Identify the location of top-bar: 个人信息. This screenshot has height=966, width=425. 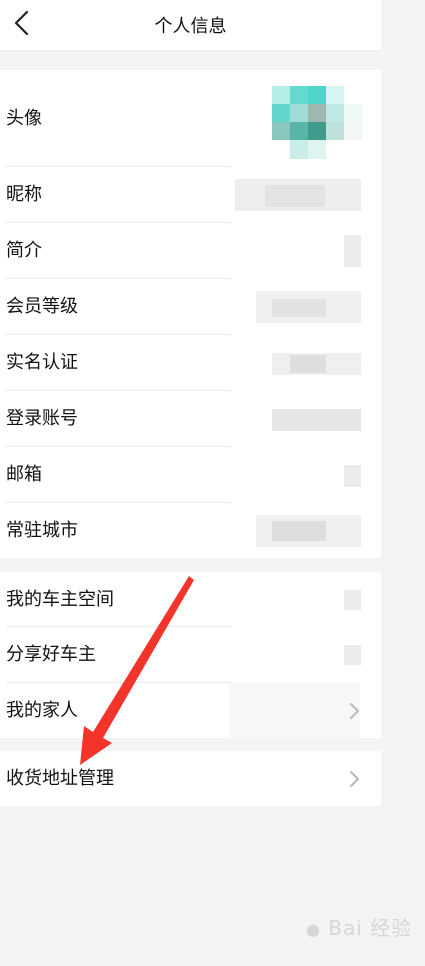
(190, 25).